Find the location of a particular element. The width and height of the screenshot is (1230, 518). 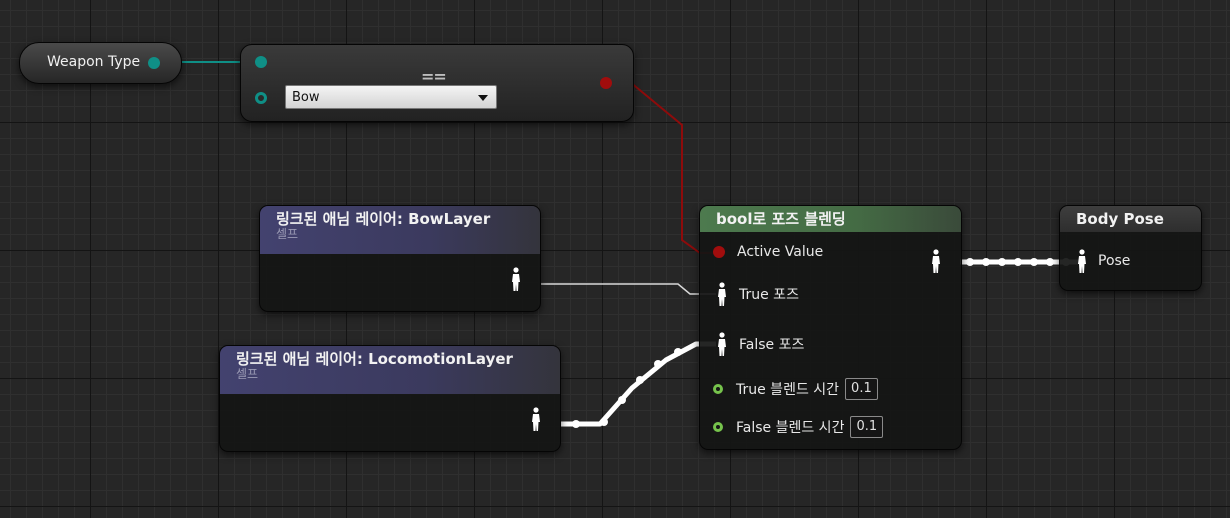

false-blend-time-pin-row: False 블렌드 시간 0.1 is located at coordinates (798, 427).